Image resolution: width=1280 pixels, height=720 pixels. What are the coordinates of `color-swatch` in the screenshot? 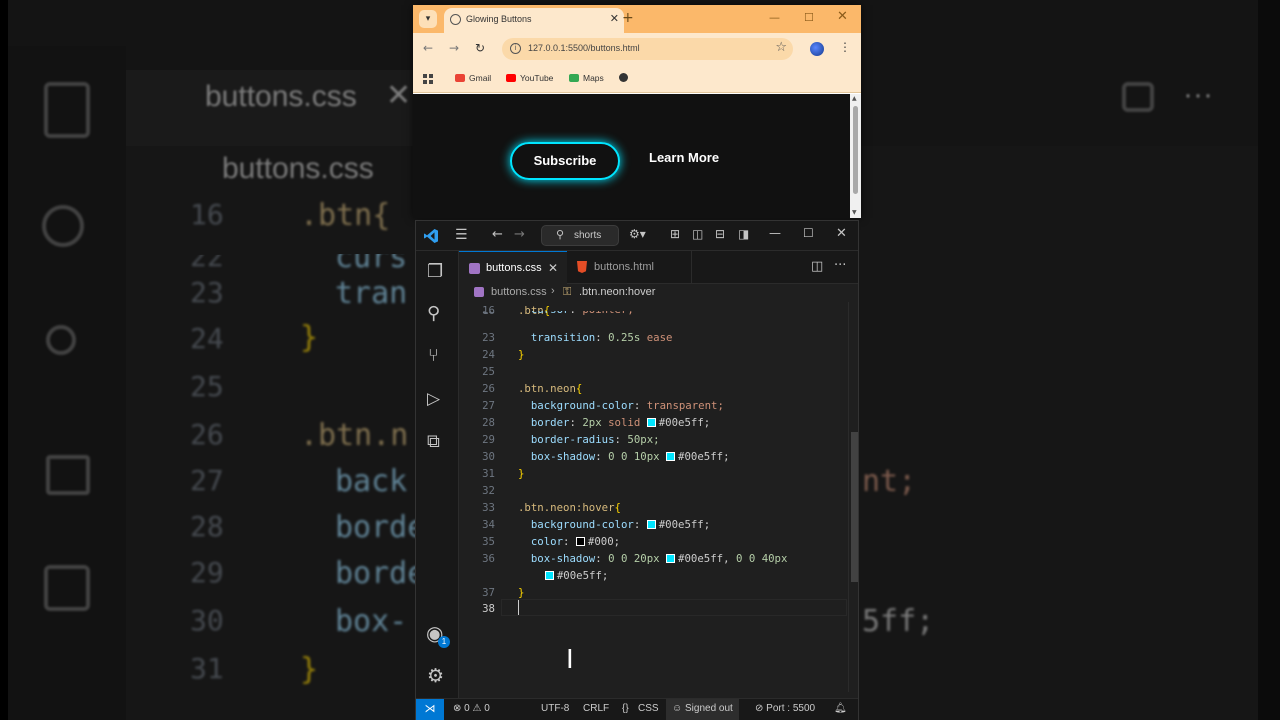 It's located at (651, 524).